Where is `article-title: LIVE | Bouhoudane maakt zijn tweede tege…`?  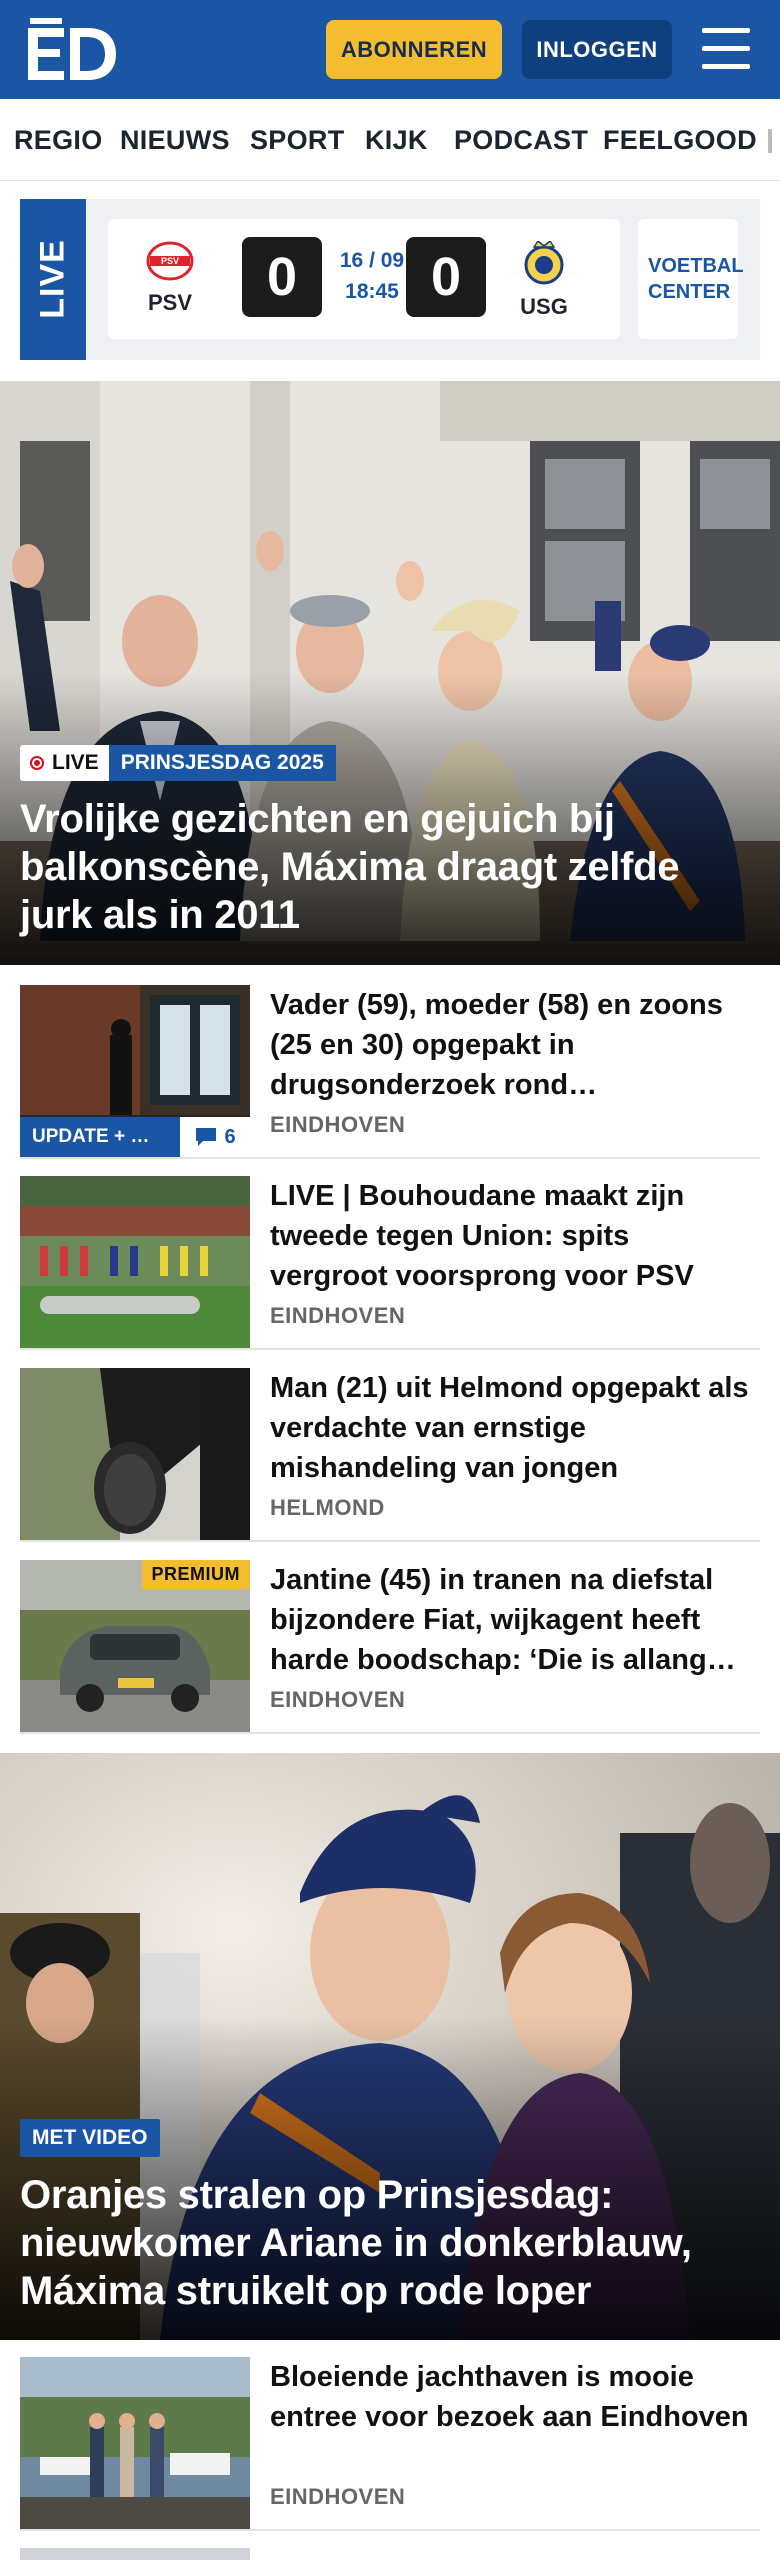
article-title: LIVE | Bouhoudane maakt zijn tweede tege… is located at coordinates (510, 1236).